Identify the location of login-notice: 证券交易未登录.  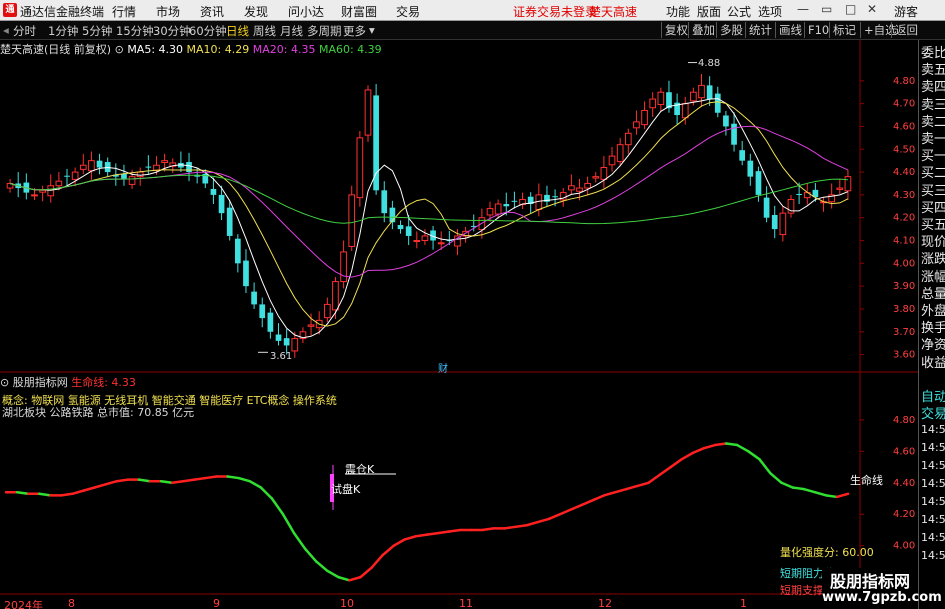
(555, 11).